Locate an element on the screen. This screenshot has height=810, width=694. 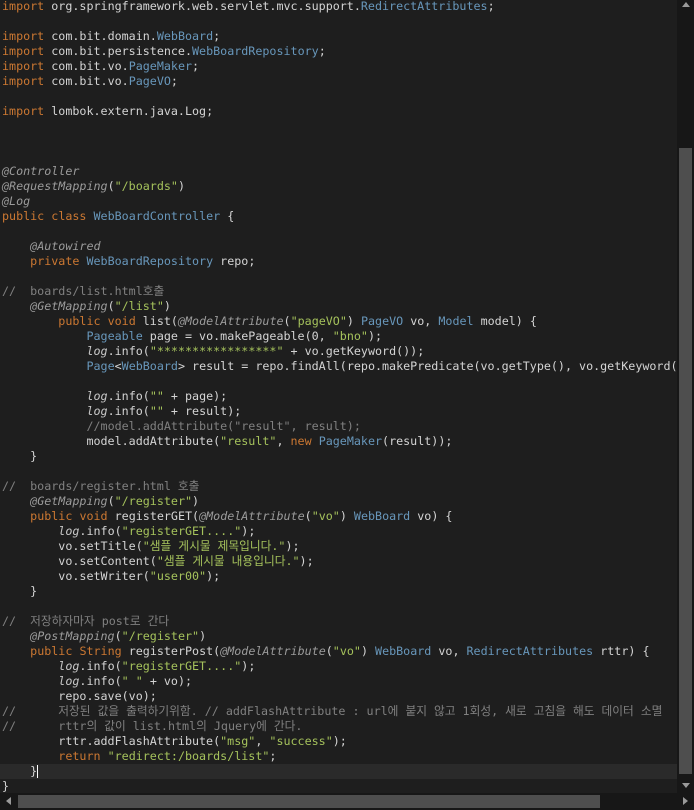
code-line: // 저장하자마자 post로 간다 is located at coordinates (85, 621).